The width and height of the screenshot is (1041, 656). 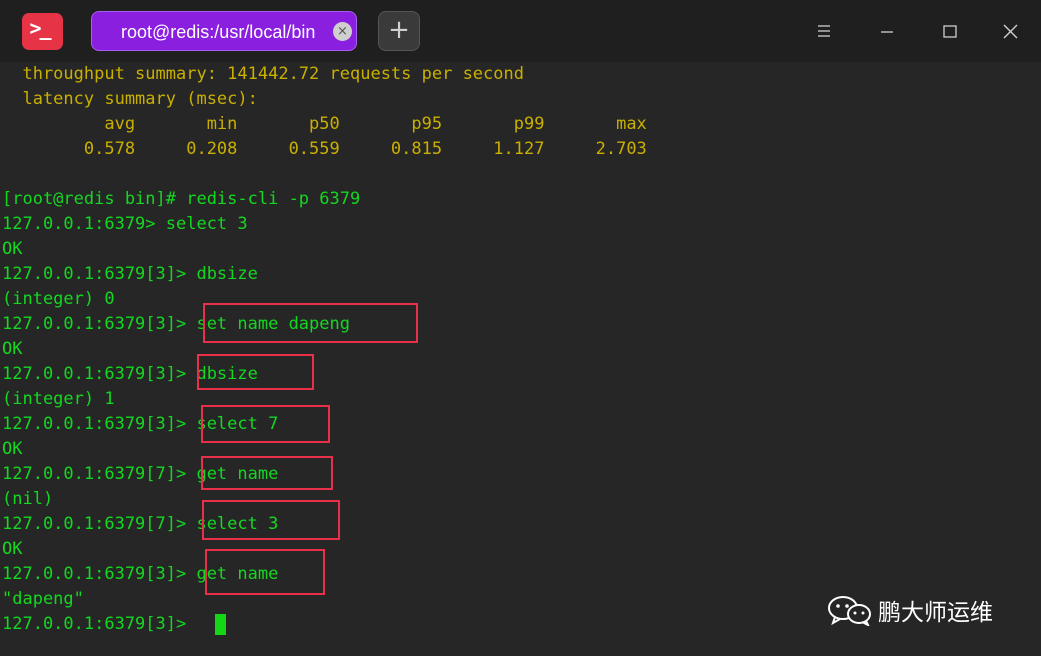 I want to click on tab-title: root@redis:/usr/local/bin, so click(x=218, y=32).